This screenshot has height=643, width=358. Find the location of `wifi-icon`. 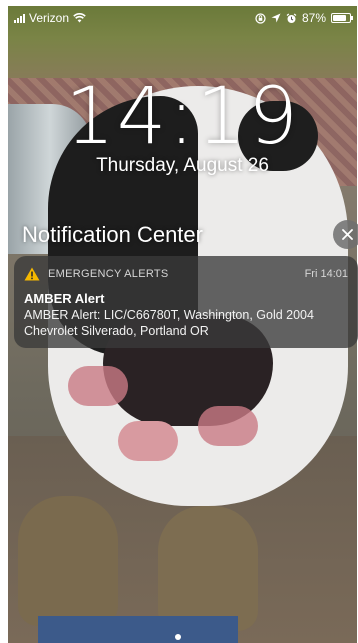

wifi-icon is located at coordinates (79, 18).